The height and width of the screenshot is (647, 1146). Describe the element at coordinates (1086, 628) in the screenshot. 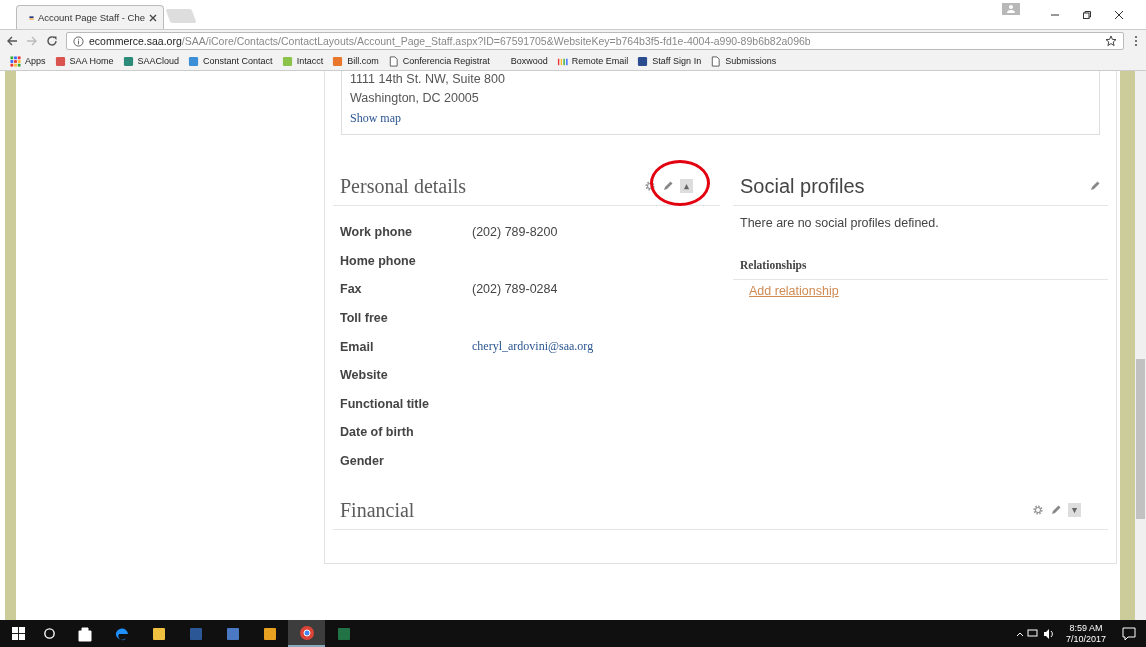

I see `clock-time: 8:59 AM` at that location.